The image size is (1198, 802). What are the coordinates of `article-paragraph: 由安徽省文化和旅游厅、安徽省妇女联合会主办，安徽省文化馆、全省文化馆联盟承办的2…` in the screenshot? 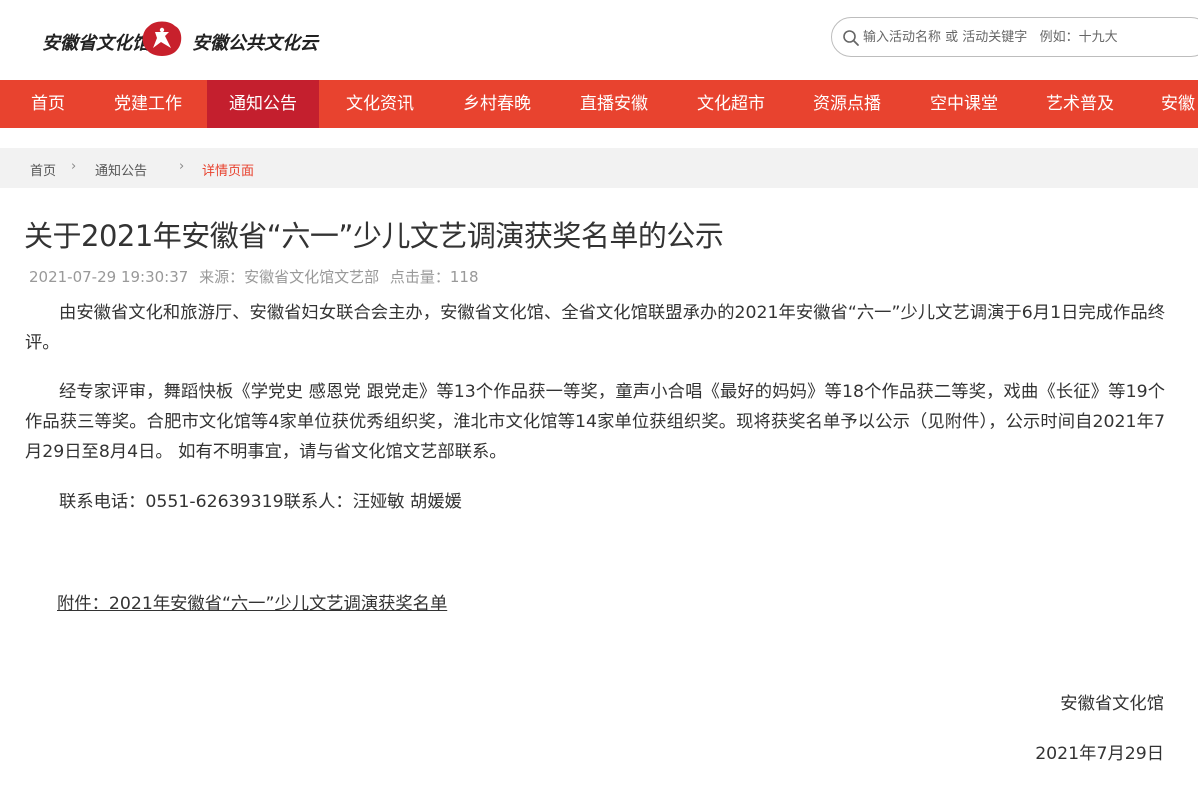 It's located at (595, 328).